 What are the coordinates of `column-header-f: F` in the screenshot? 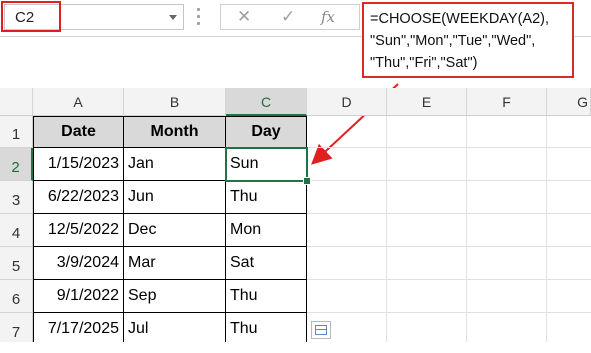 It's located at (507, 102).